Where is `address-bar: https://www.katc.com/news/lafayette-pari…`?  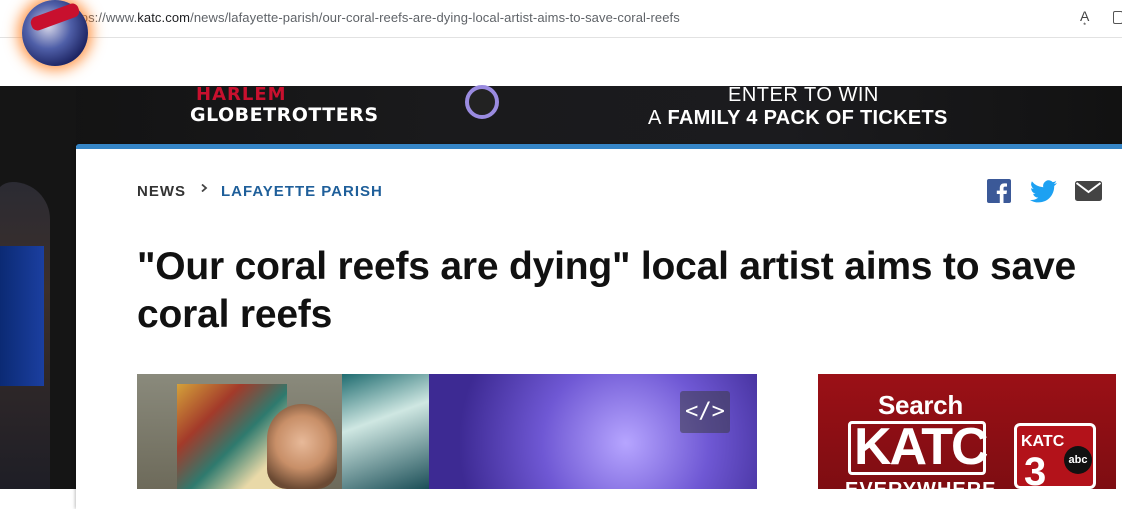 address-bar: https://www.katc.com/news/lafayette-pari… is located at coordinates (561, 19).